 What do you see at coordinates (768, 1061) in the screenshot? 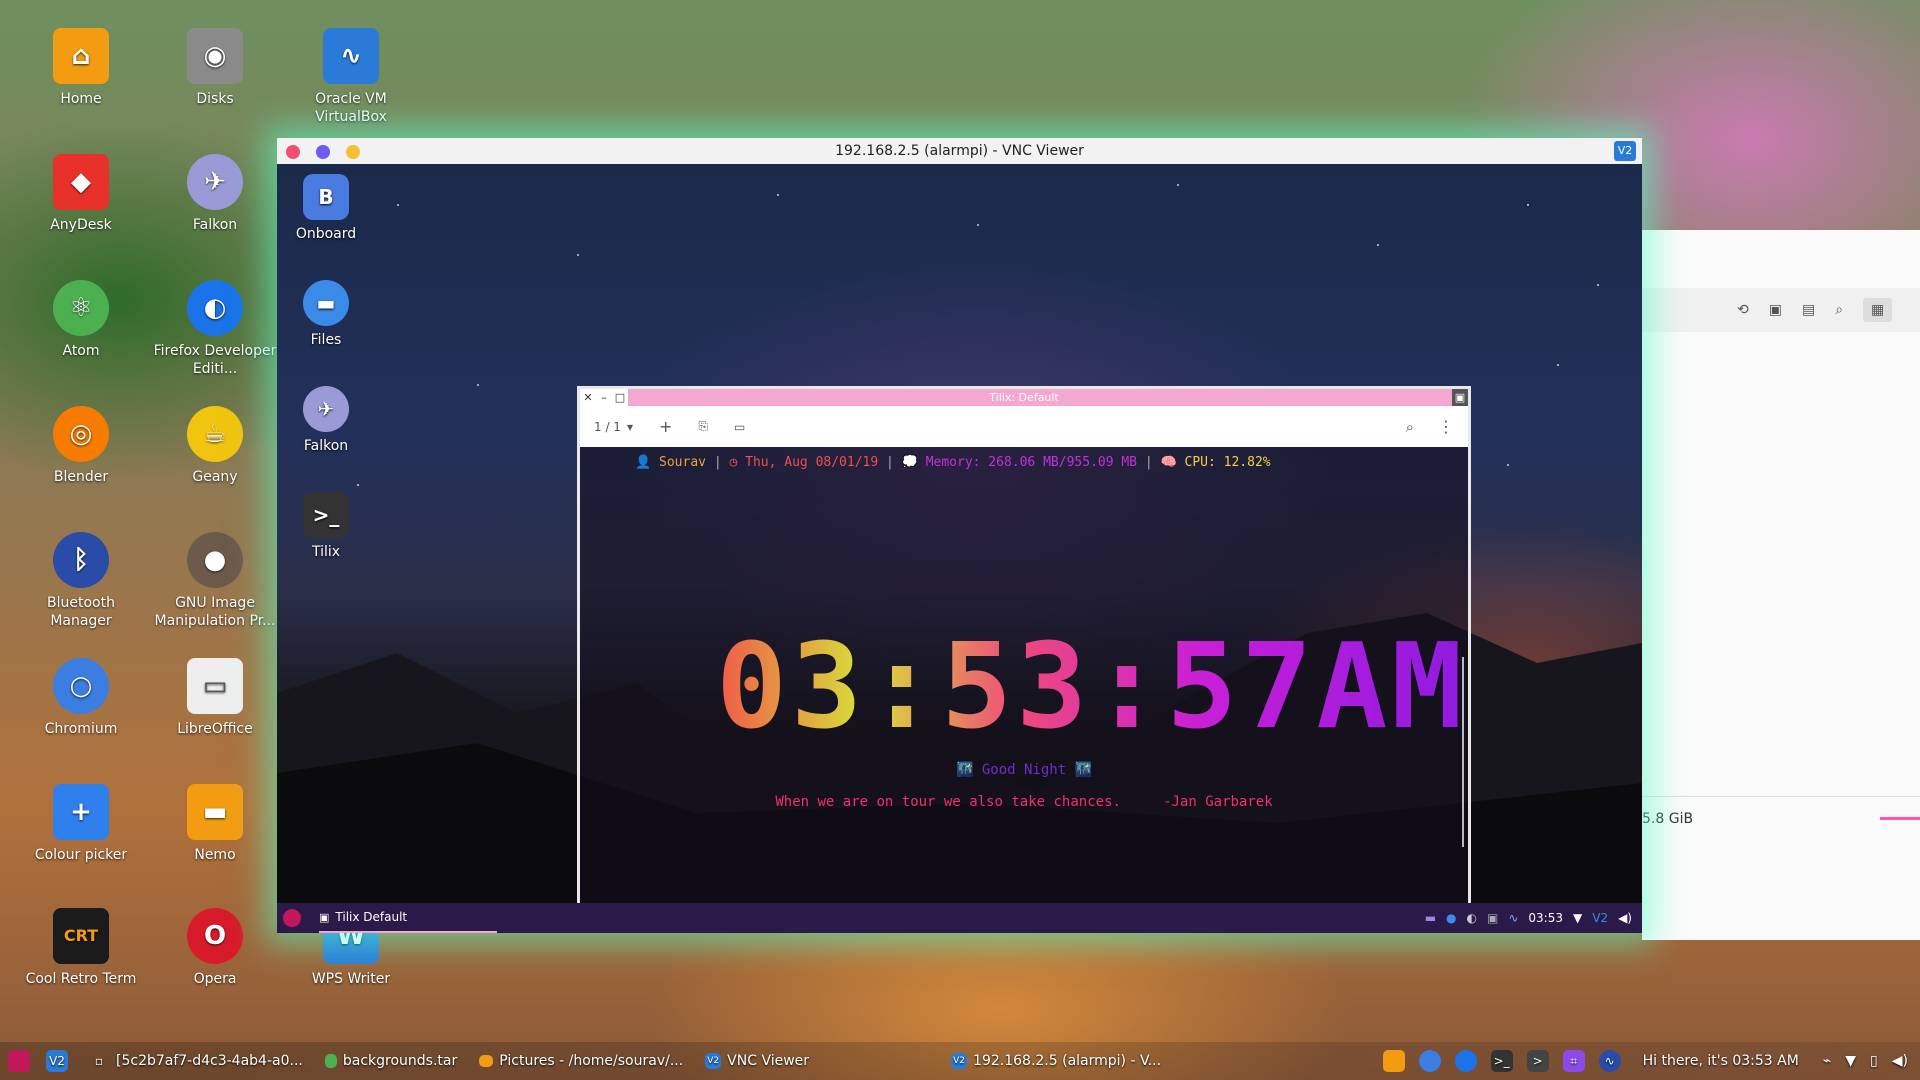
I see `taskbar-item-label: VNC Viewer` at bounding box center [768, 1061].